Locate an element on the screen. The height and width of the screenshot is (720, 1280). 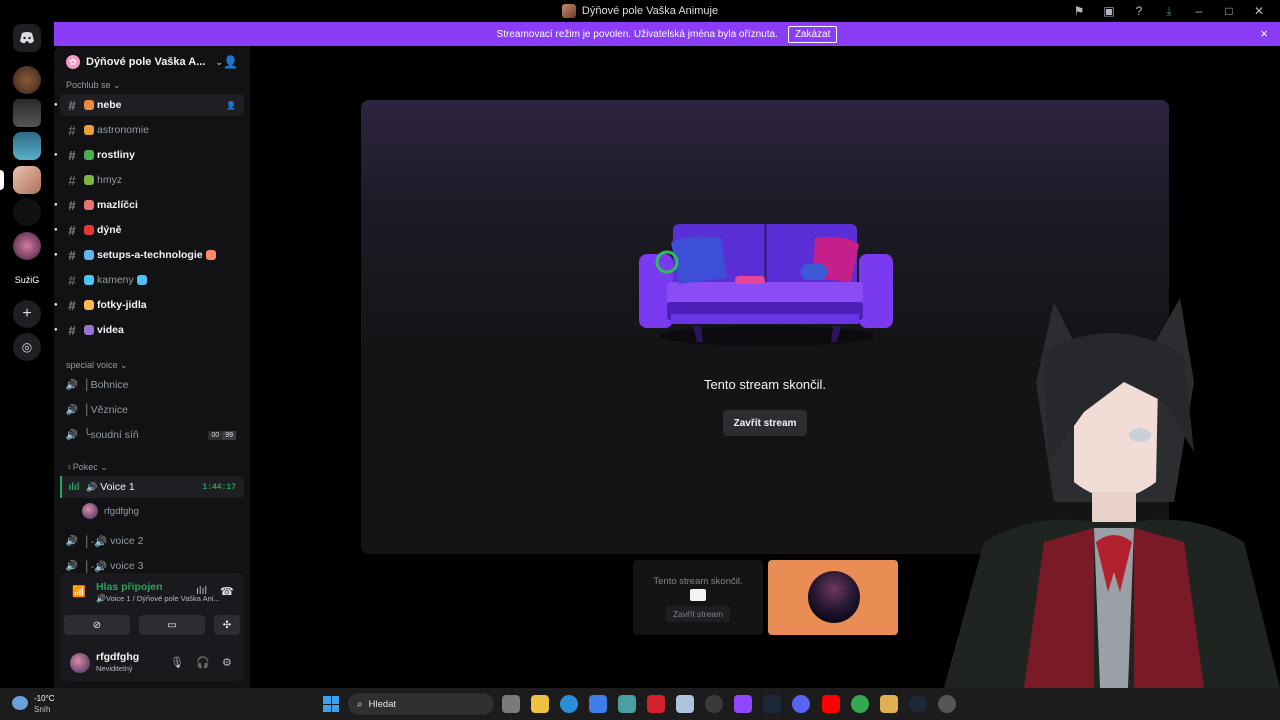
pumpkin-emoji-icon is located at coordinates (89, 230).